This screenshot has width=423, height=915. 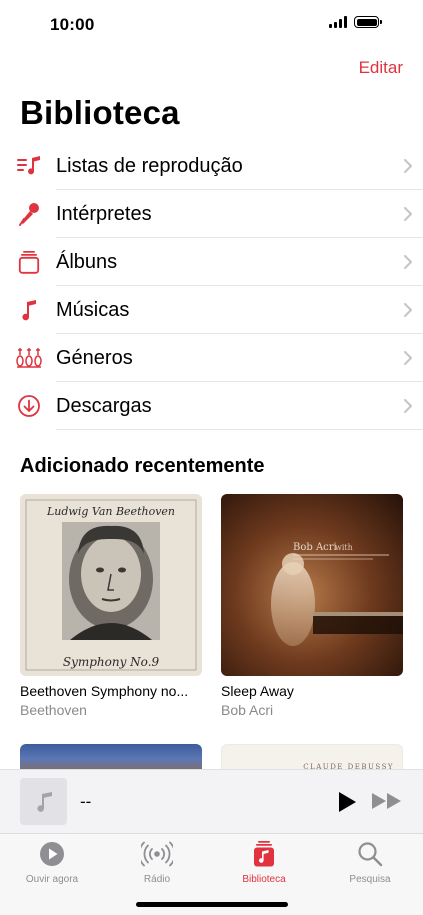 I want to click on mini-player-artwork, so click(x=43, y=801).